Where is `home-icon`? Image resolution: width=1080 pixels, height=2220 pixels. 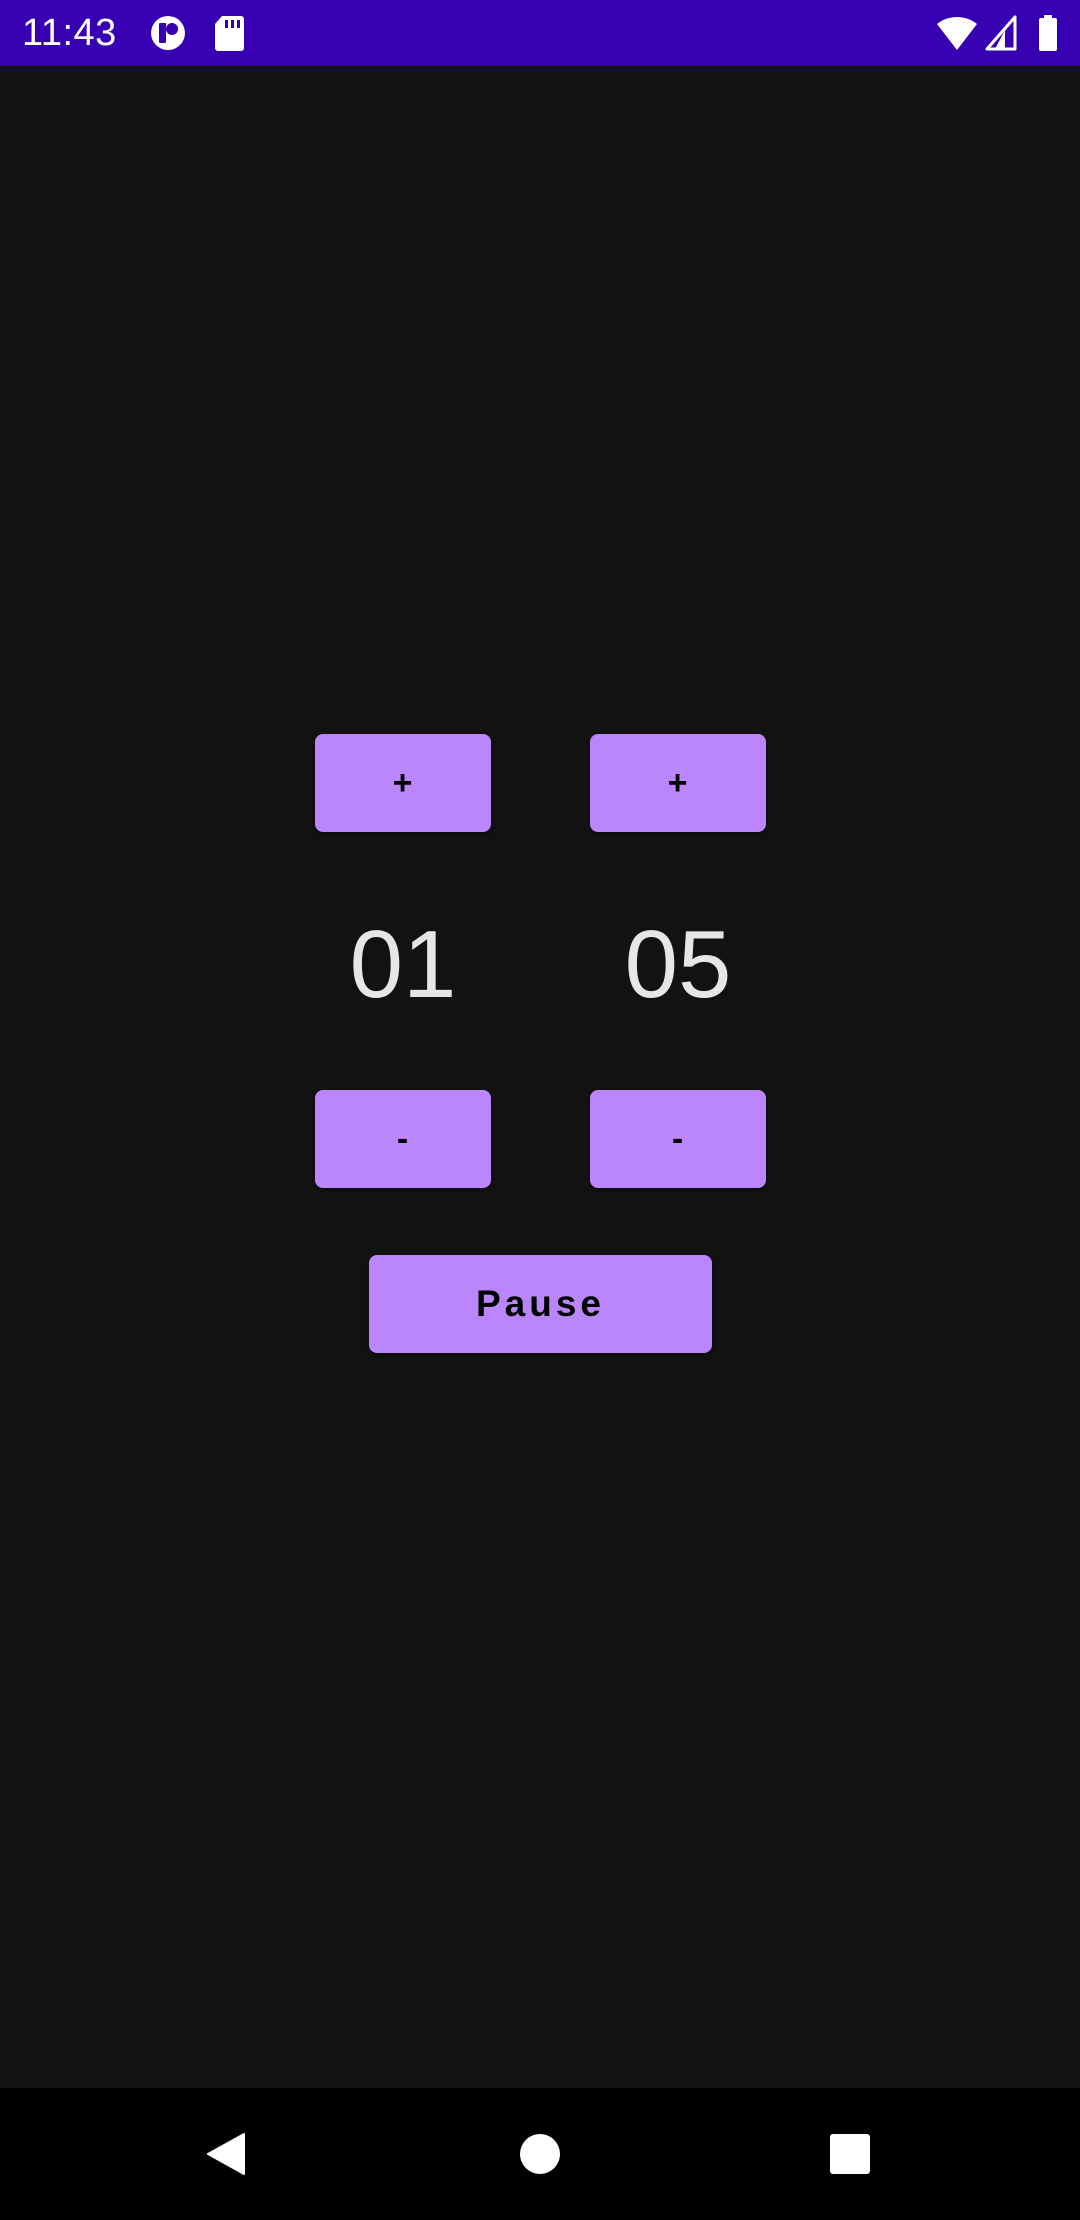
home-icon is located at coordinates (540, 2154).